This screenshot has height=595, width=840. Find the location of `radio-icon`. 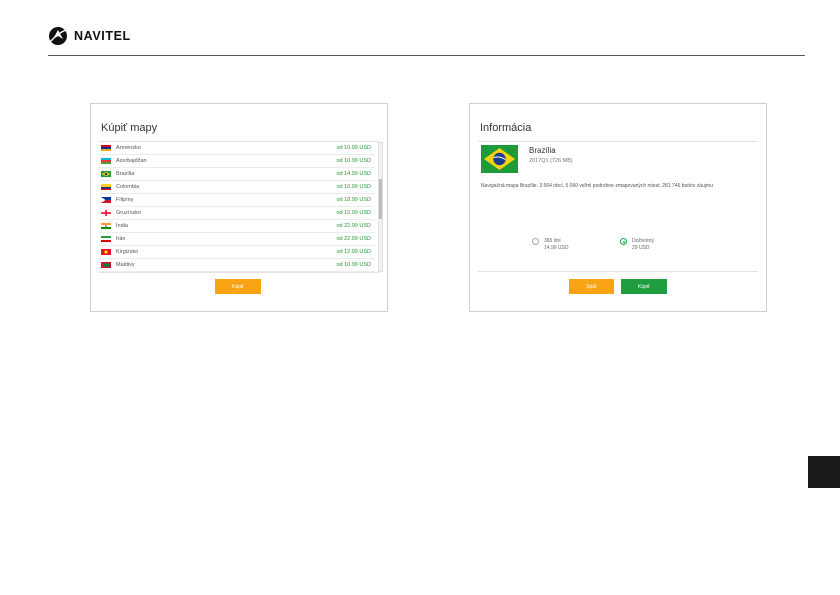

radio-icon is located at coordinates (535, 241).